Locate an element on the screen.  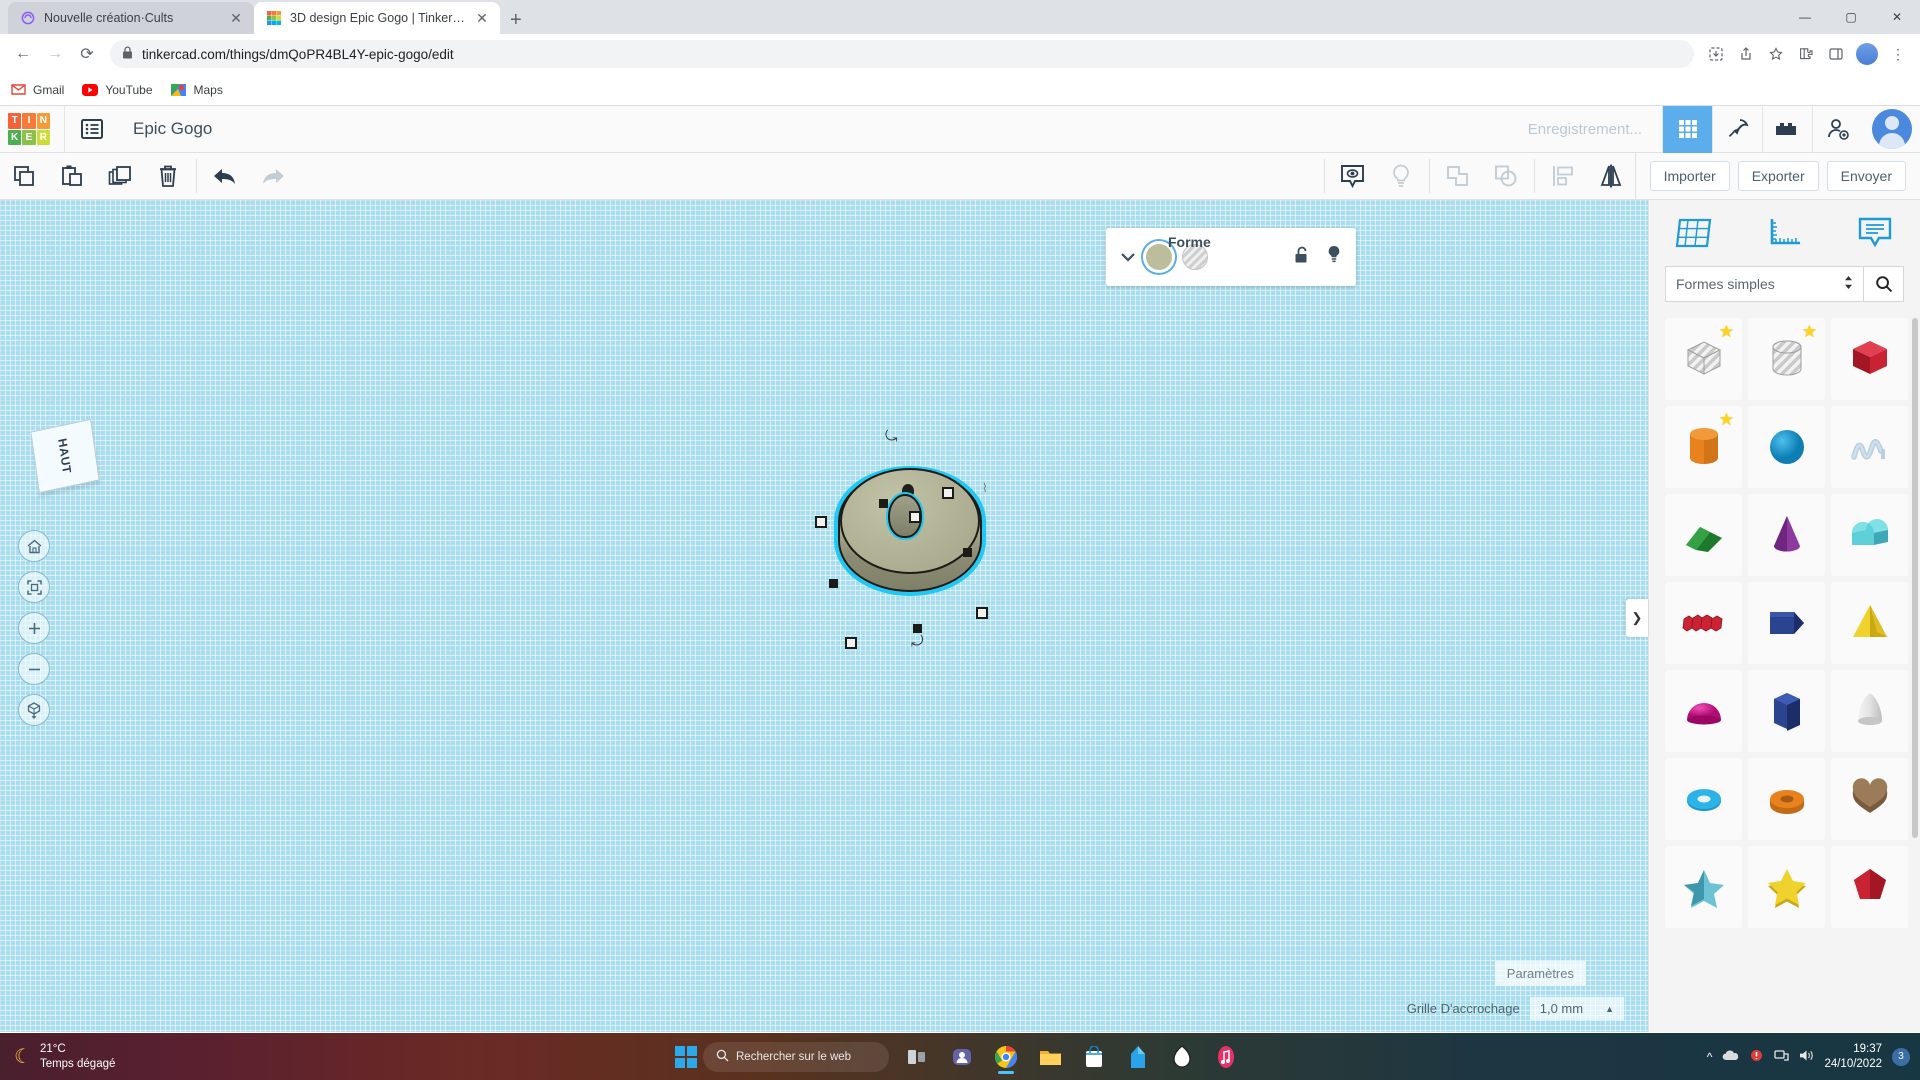
align-icon is located at coordinates (1563, 176).